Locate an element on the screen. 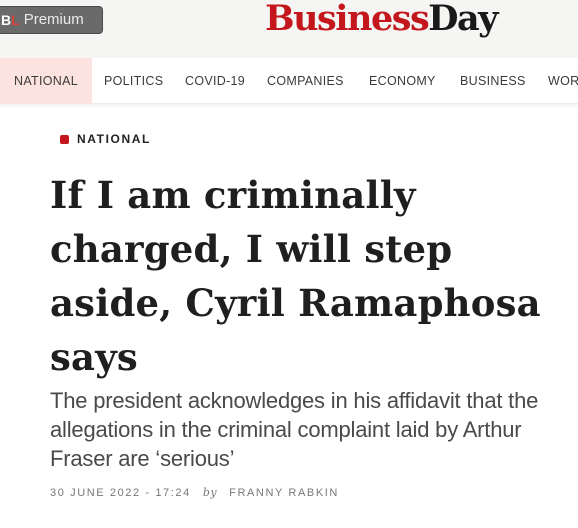  nav-item-politics: POLITICS is located at coordinates (133, 81).